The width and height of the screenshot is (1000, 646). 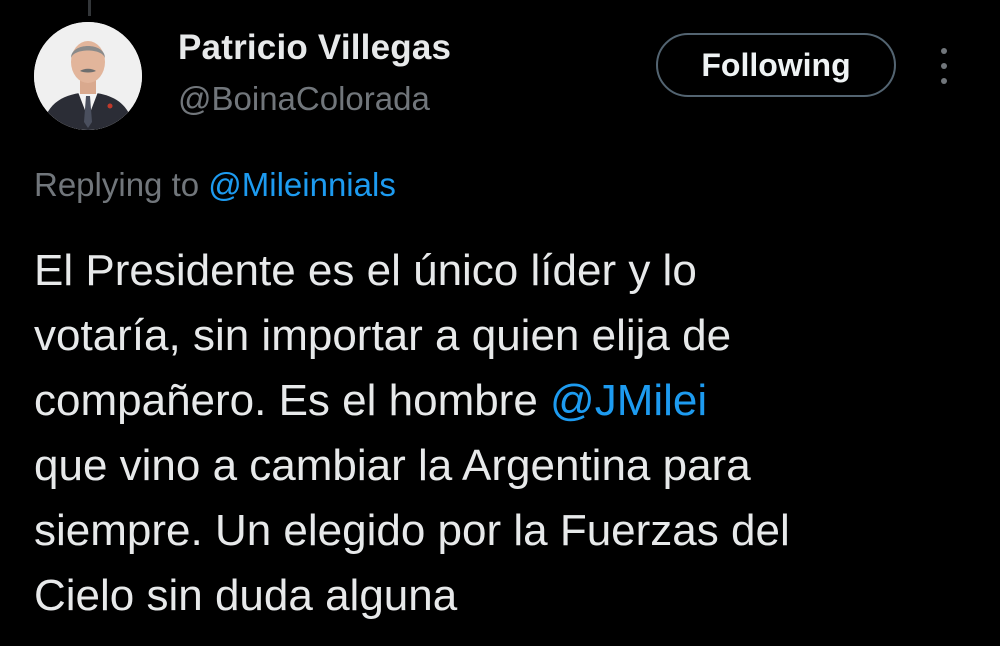 What do you see at coordinates (121, 184) in the screenshot?
I see `reply-context-prefix: Replying to` at bounding box center [121, 184].